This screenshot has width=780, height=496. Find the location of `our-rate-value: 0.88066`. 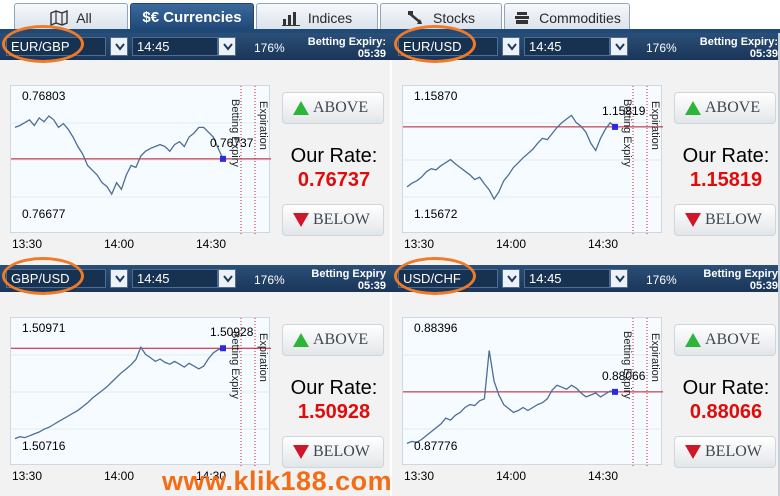

our-rate-value: 0.88066 is located at coordinates (726, 412).